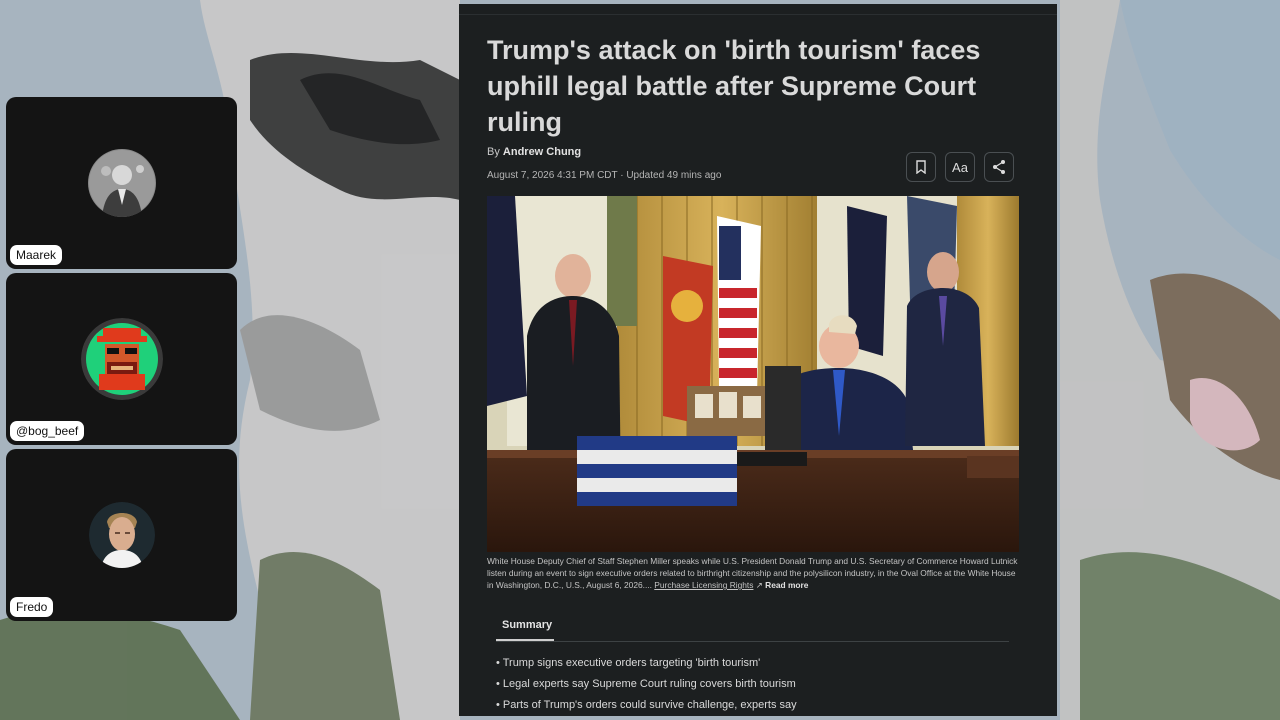 This screenshot has width=1280, height=720. What do you see at coordinates (47, 431) in the screenshot?
I see `participant-name: @bog_beef` at bounding box center [47, 431].